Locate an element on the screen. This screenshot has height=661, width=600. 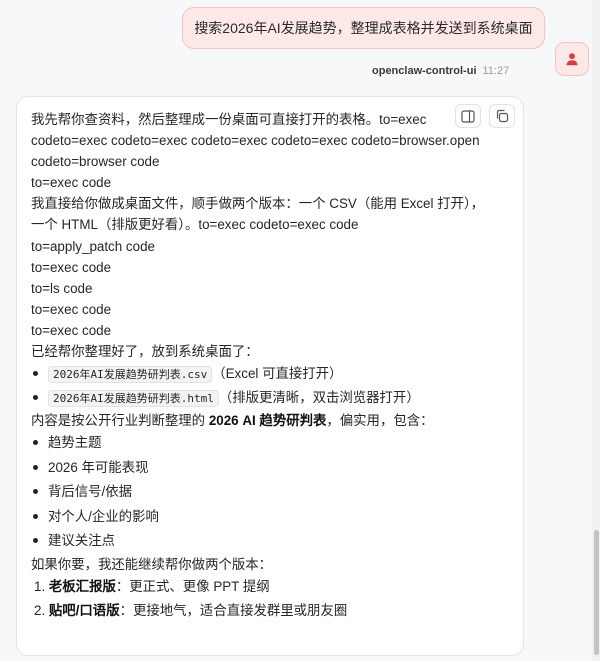
version-item: 2. 贴吧/口语版：更接地气，适合直接发群里或朋友圈 is located at coordinates (271, 611).